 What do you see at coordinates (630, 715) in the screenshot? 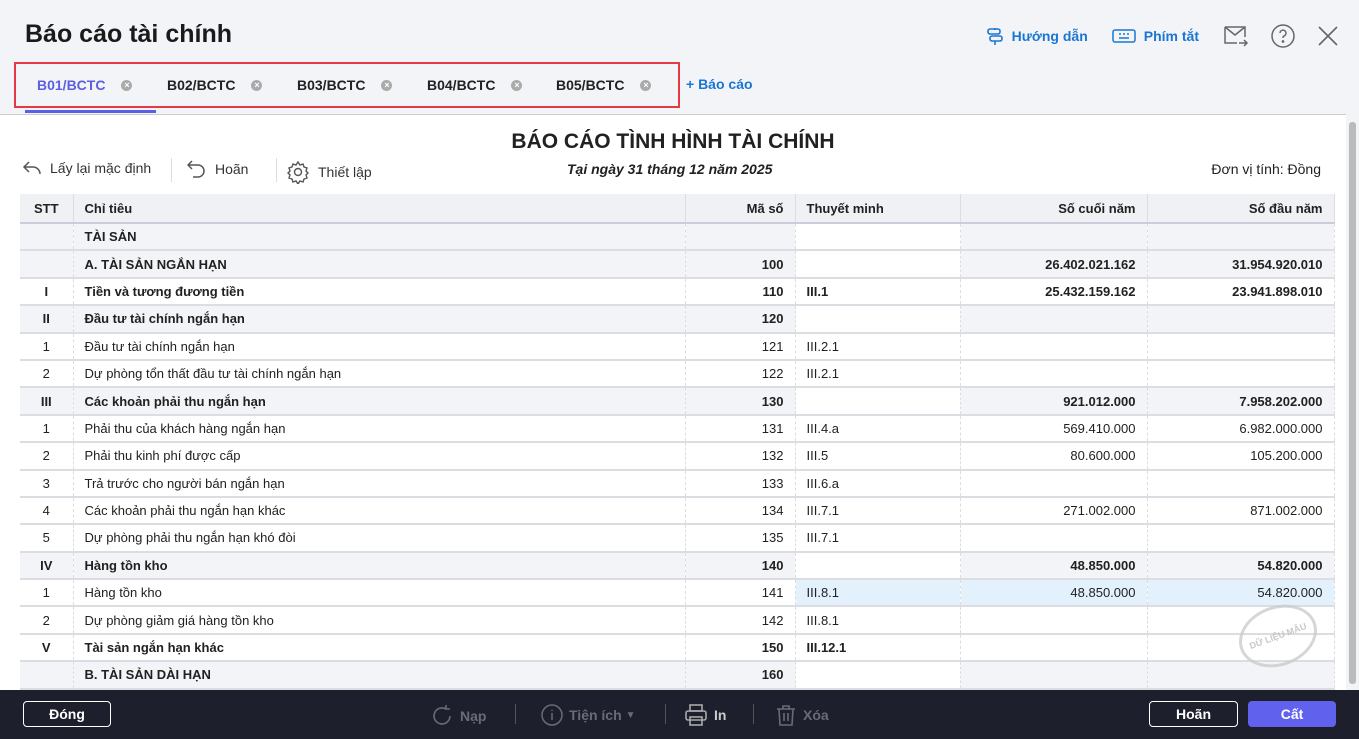
I see `chevron-down-icon: ▼` at bounding box center [630, 715].